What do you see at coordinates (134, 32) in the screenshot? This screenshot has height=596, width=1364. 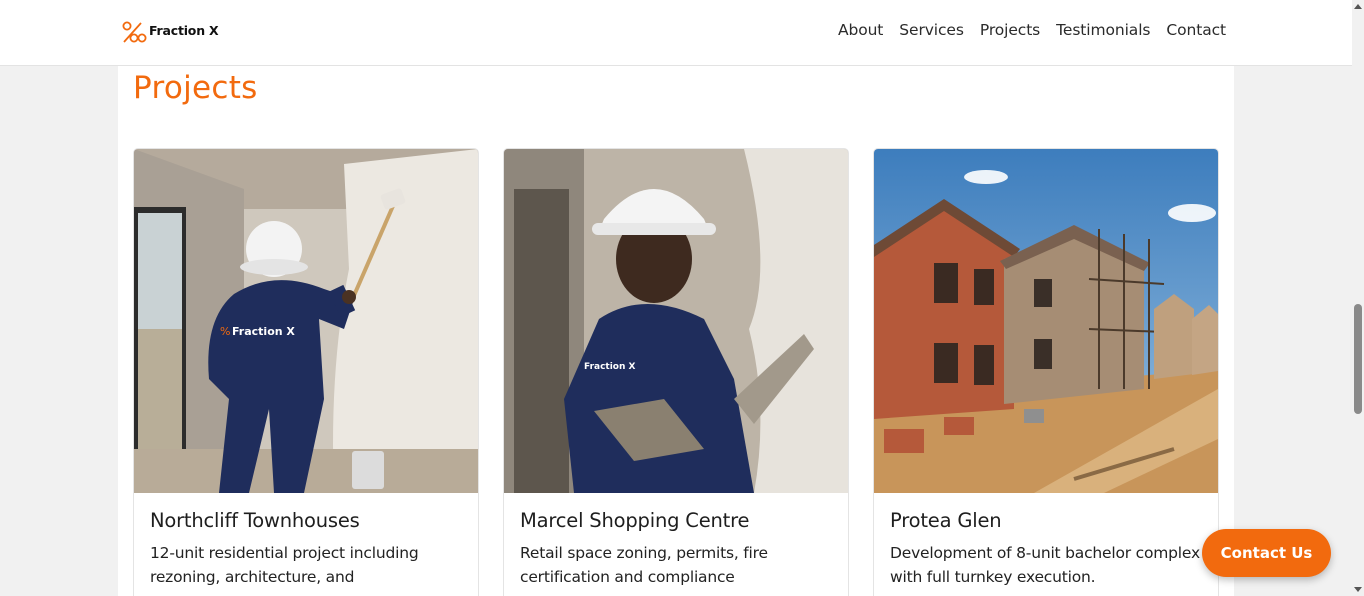 I see `percent-logo-icon` at bounding box center [134, 32].